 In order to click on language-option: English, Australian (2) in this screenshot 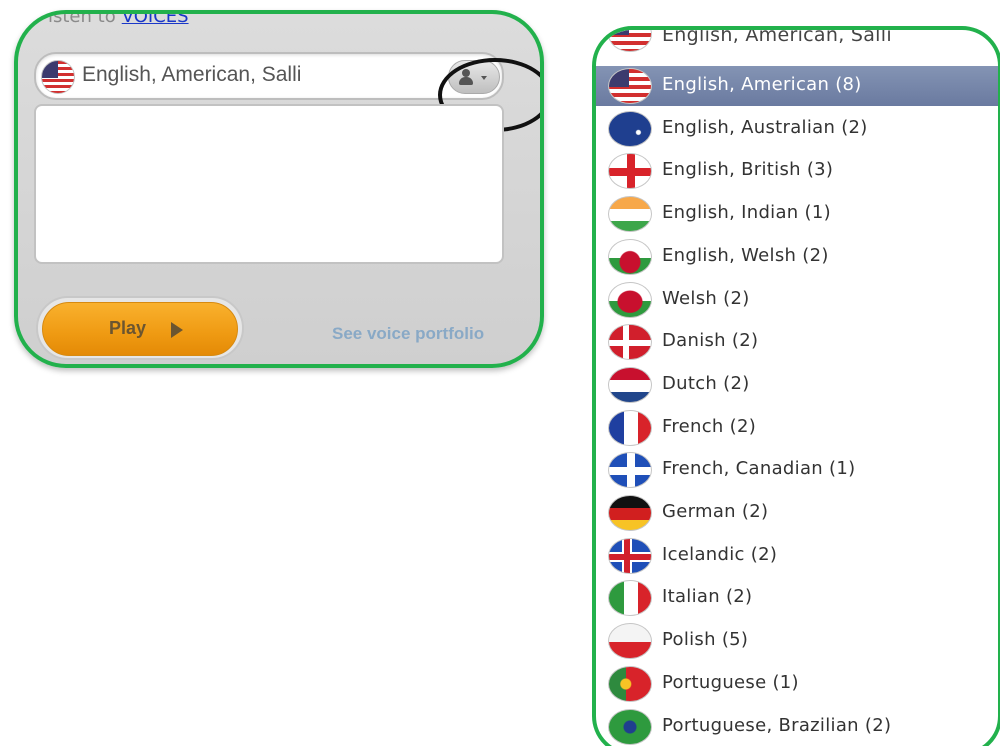, I will do `click(797, 129)`.